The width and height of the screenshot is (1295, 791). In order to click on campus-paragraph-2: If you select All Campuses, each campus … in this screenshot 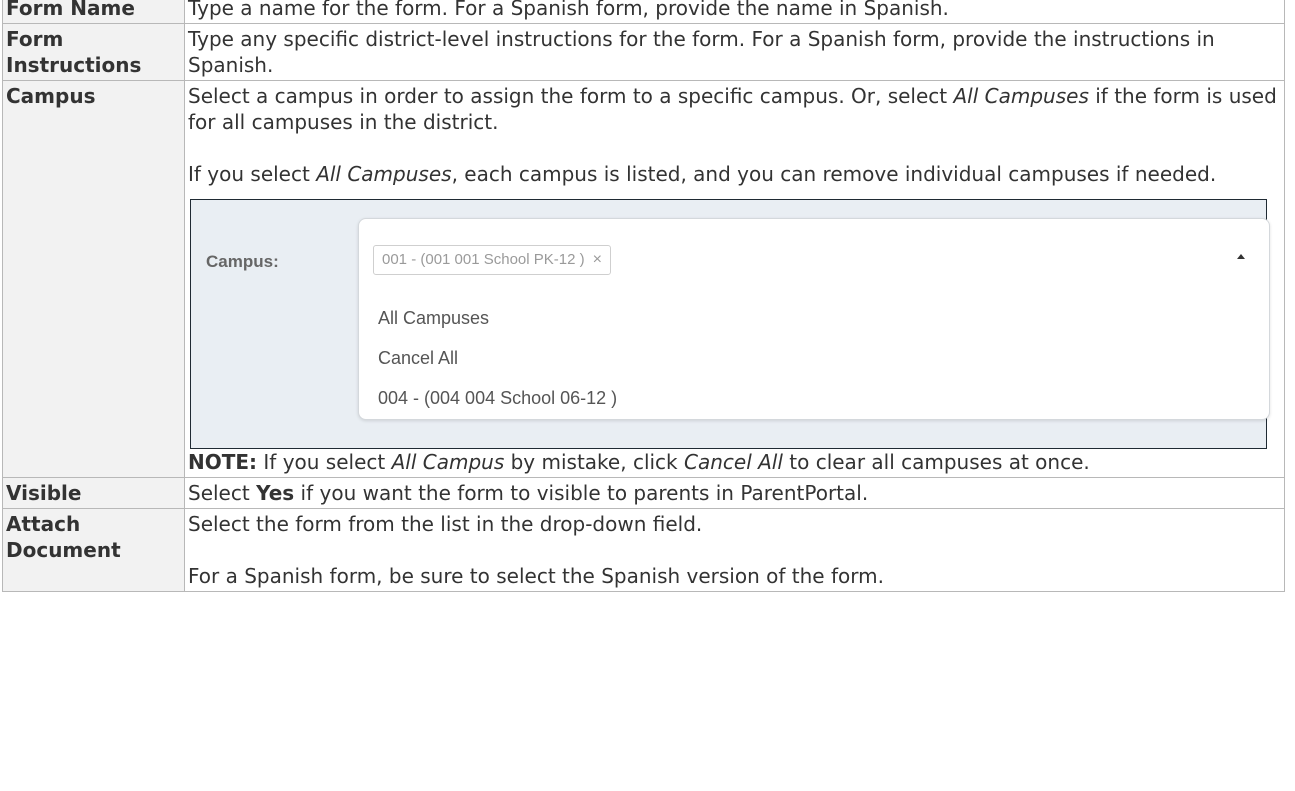, I will do `click(735, 174)`.